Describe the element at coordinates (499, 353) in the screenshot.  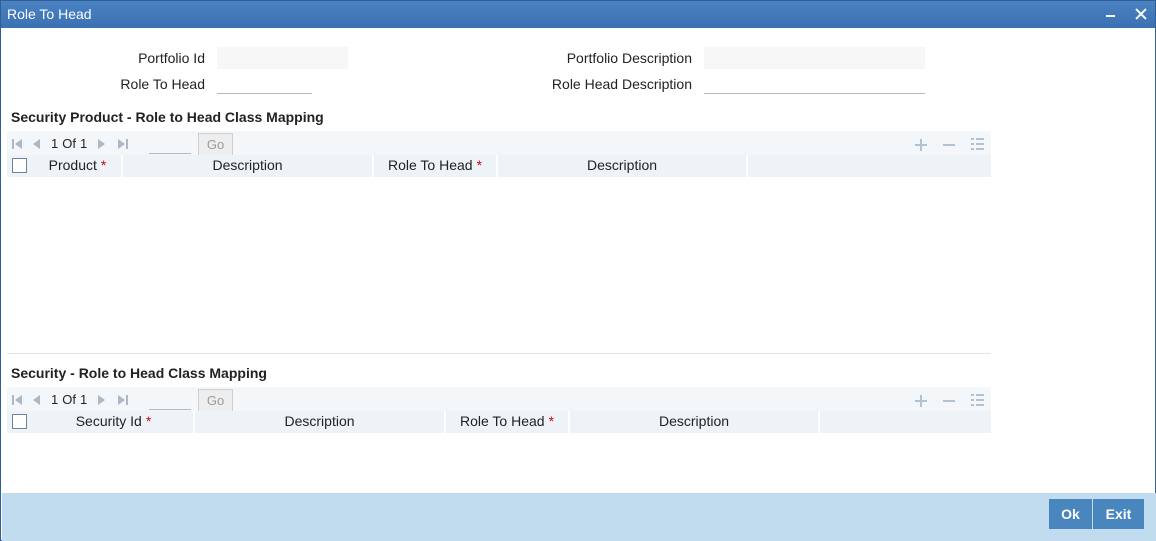
I see `section-divider` at that location.